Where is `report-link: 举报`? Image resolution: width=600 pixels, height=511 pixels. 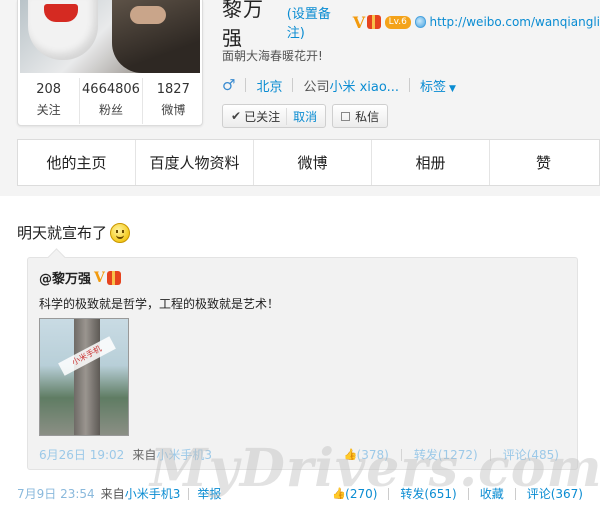
report-link: 举报 is located at coordinates (209, 493).